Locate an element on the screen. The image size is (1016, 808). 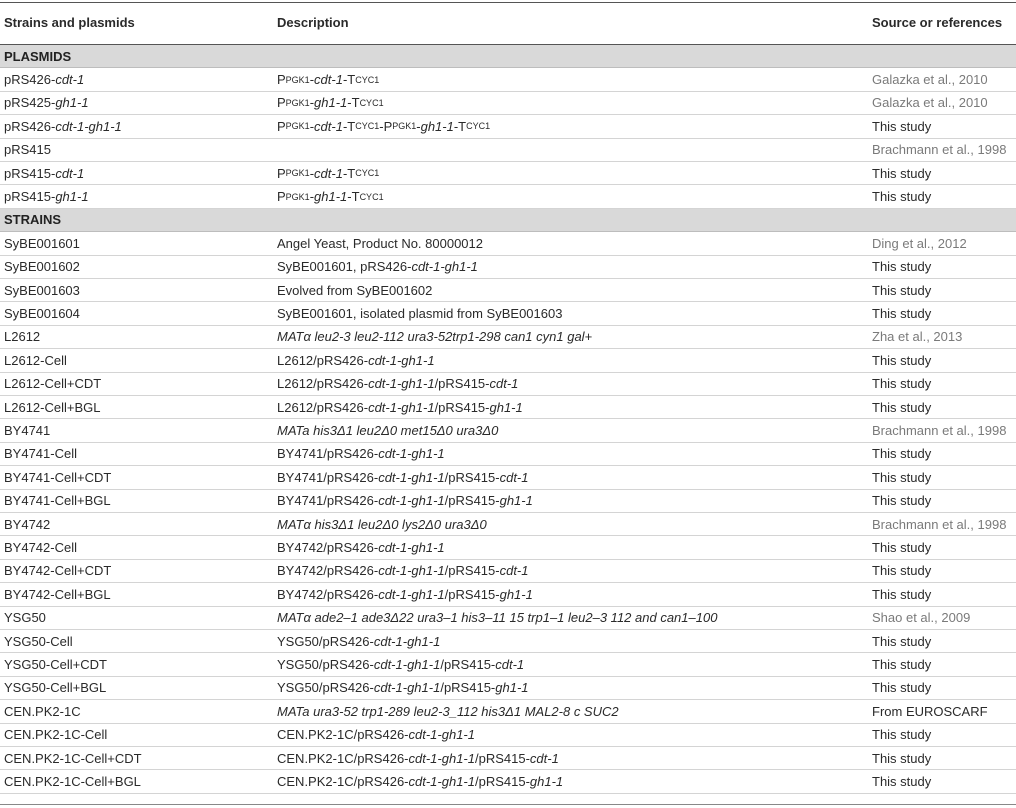
strain-name-cell: CEN.PK2-1C-Cell+CDT is located at coordinates (73, 758).